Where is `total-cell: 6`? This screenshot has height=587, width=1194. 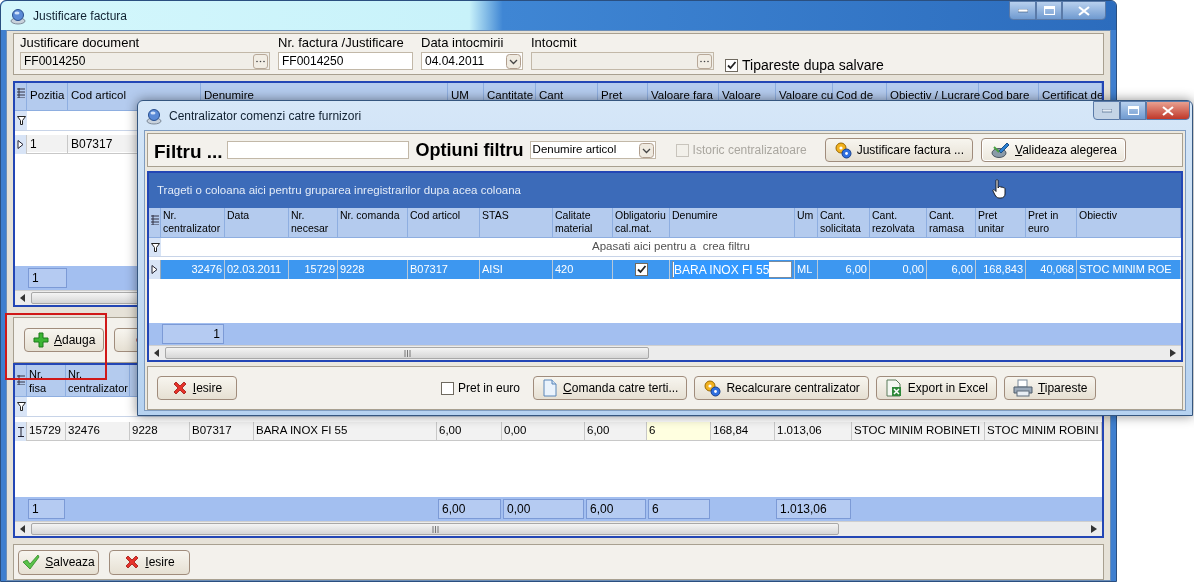
total-cell: 6 is located at coordinates (679, 509).